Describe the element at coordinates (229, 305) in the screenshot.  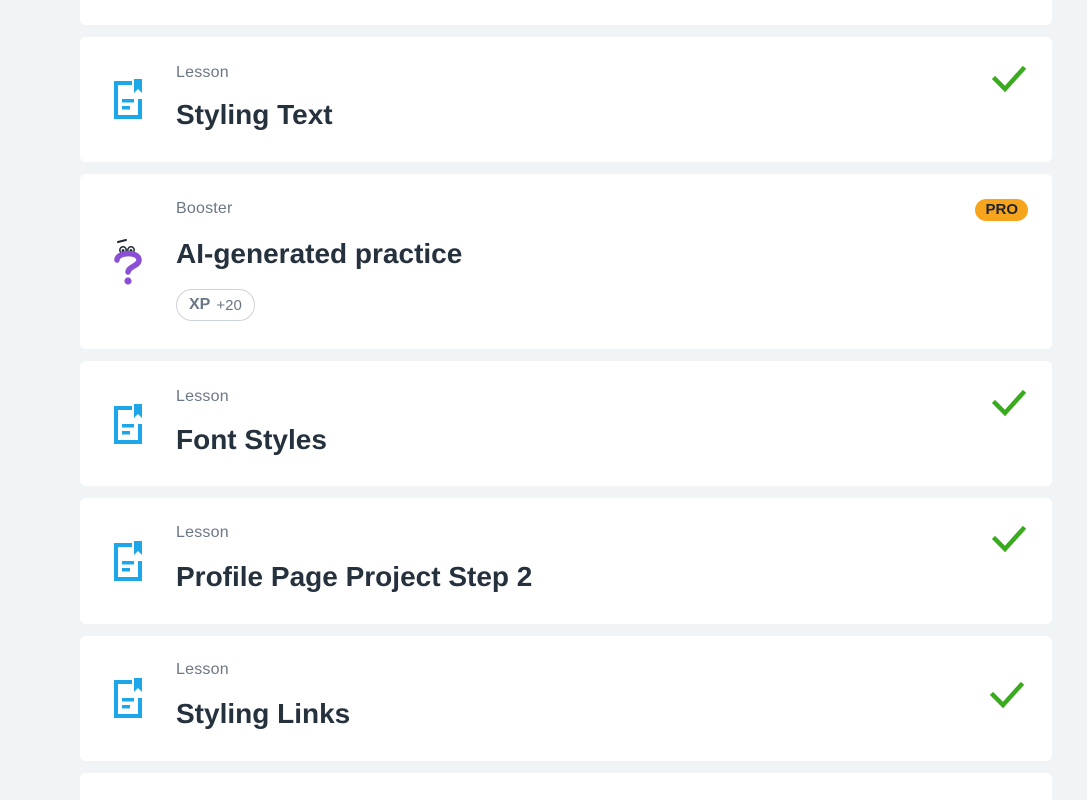
I see `xp-value: +20` at that location.